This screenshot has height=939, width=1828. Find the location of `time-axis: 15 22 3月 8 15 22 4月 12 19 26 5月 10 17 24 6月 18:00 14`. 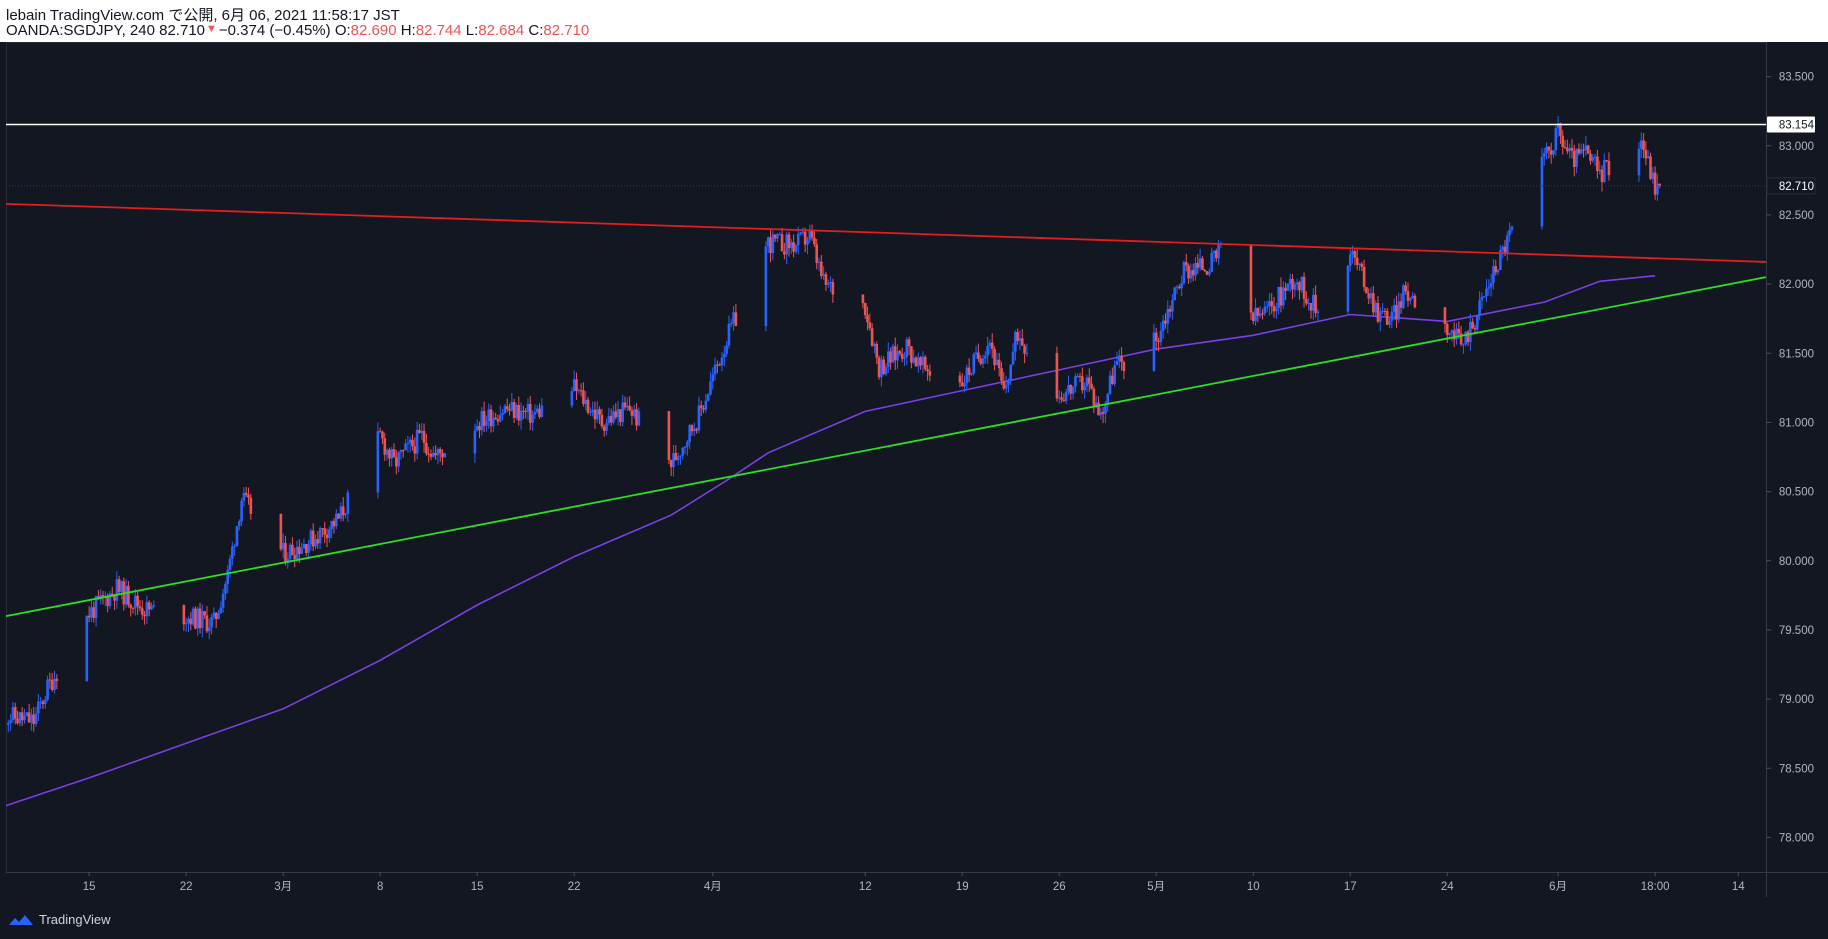

time-axis: 15 22 3月 8 15 22 4月 12 19 26 5月 10 17 24 6月 18:00 14 is located at coordinates (914, 882).